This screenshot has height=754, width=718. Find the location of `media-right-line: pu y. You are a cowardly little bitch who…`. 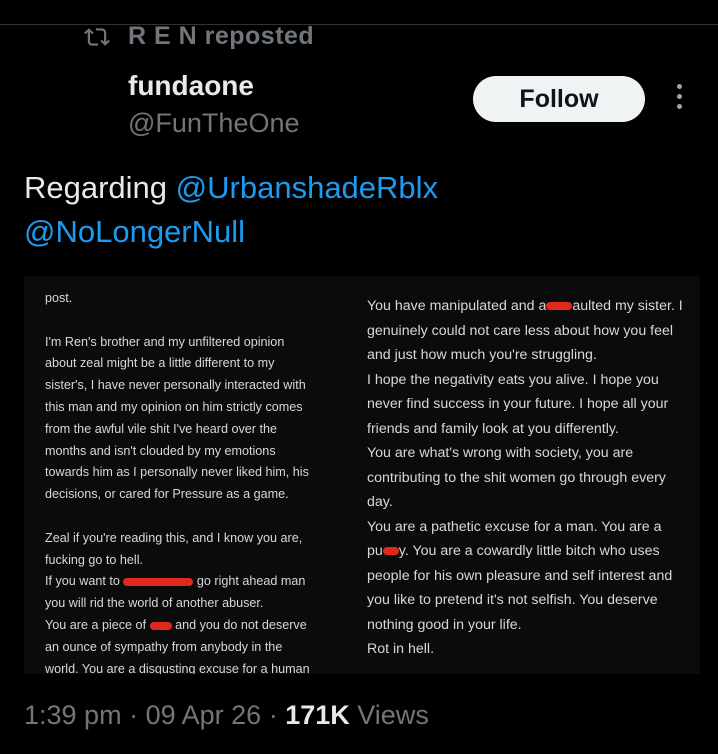

media-right-line: pu y. You are a cowardly little bitch who… is located at coordinates (513, 551).